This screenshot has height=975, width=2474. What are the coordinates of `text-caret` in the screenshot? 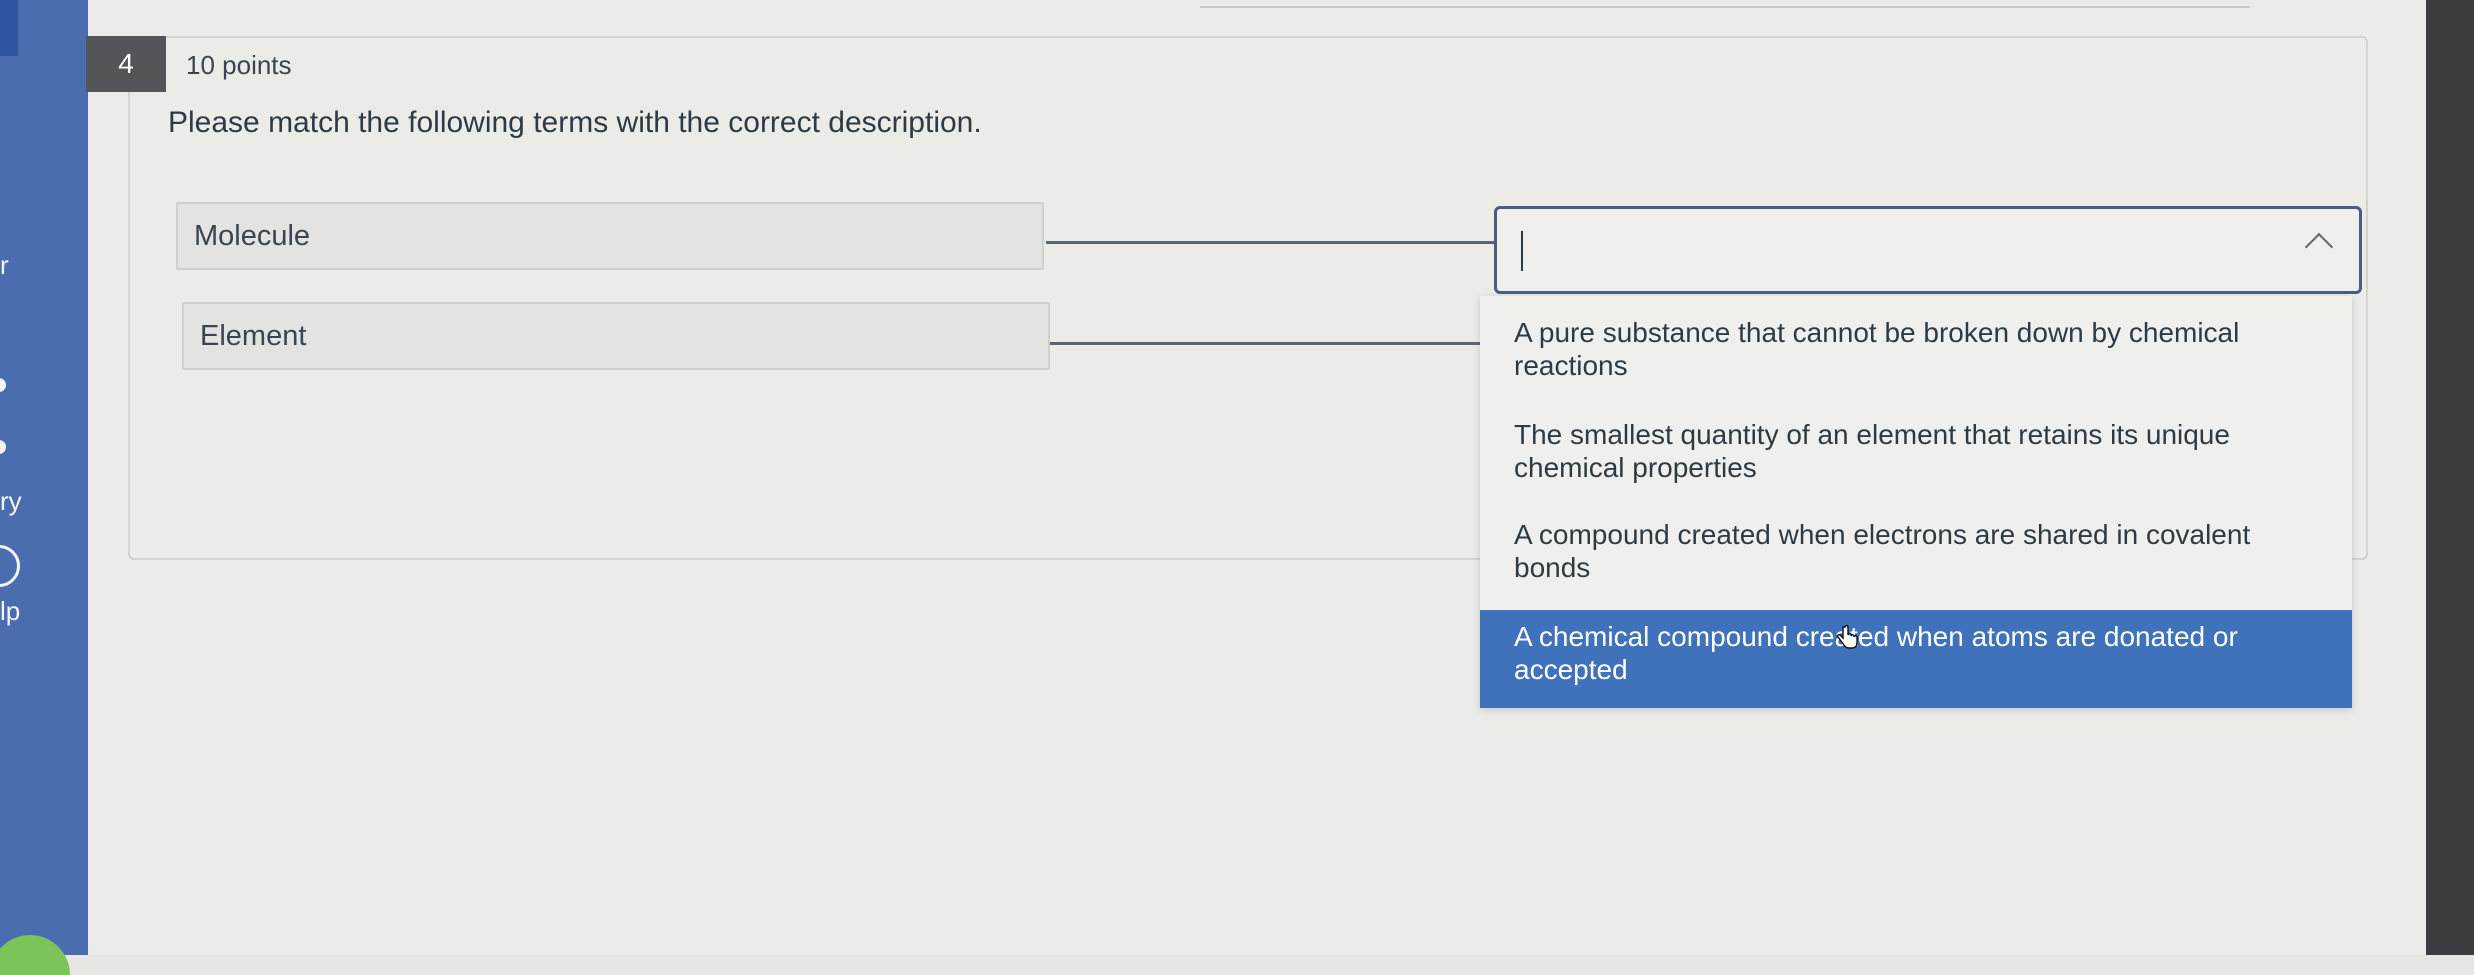 It's located at (1522, 251).